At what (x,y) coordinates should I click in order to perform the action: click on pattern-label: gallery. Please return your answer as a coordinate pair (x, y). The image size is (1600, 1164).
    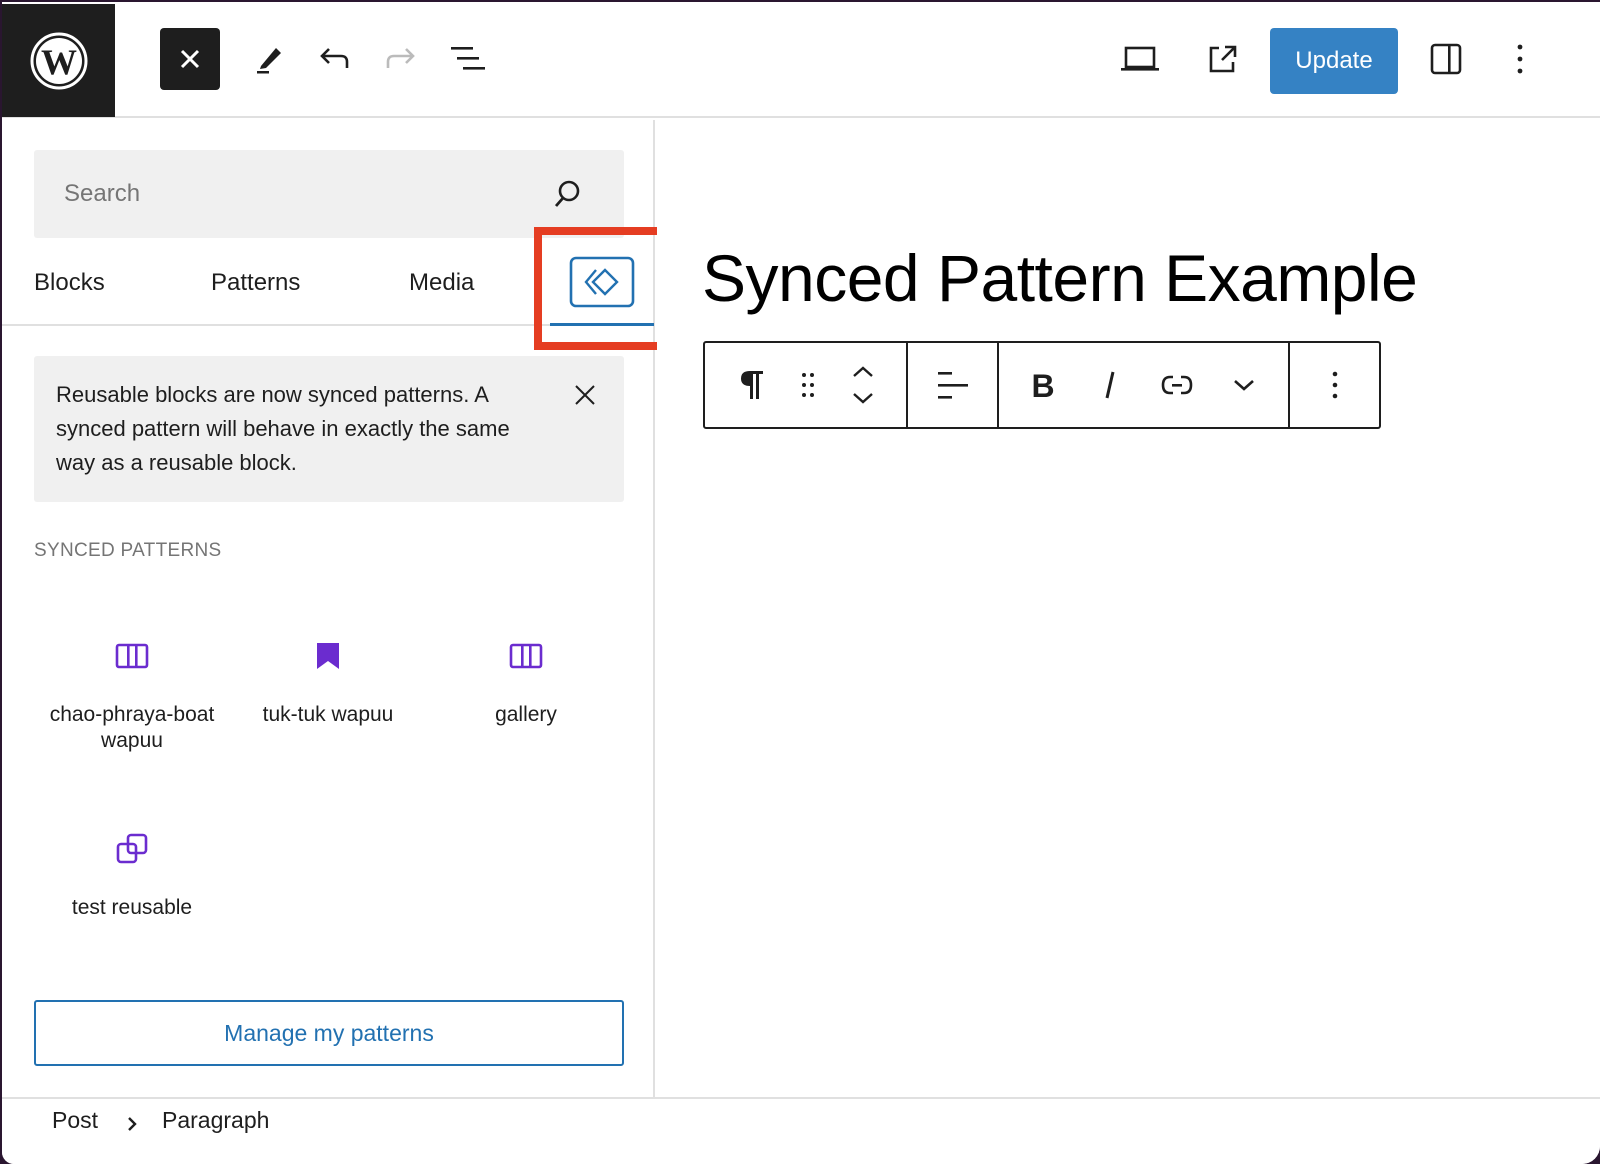
    Looking at the image, I should click on (526, 714).